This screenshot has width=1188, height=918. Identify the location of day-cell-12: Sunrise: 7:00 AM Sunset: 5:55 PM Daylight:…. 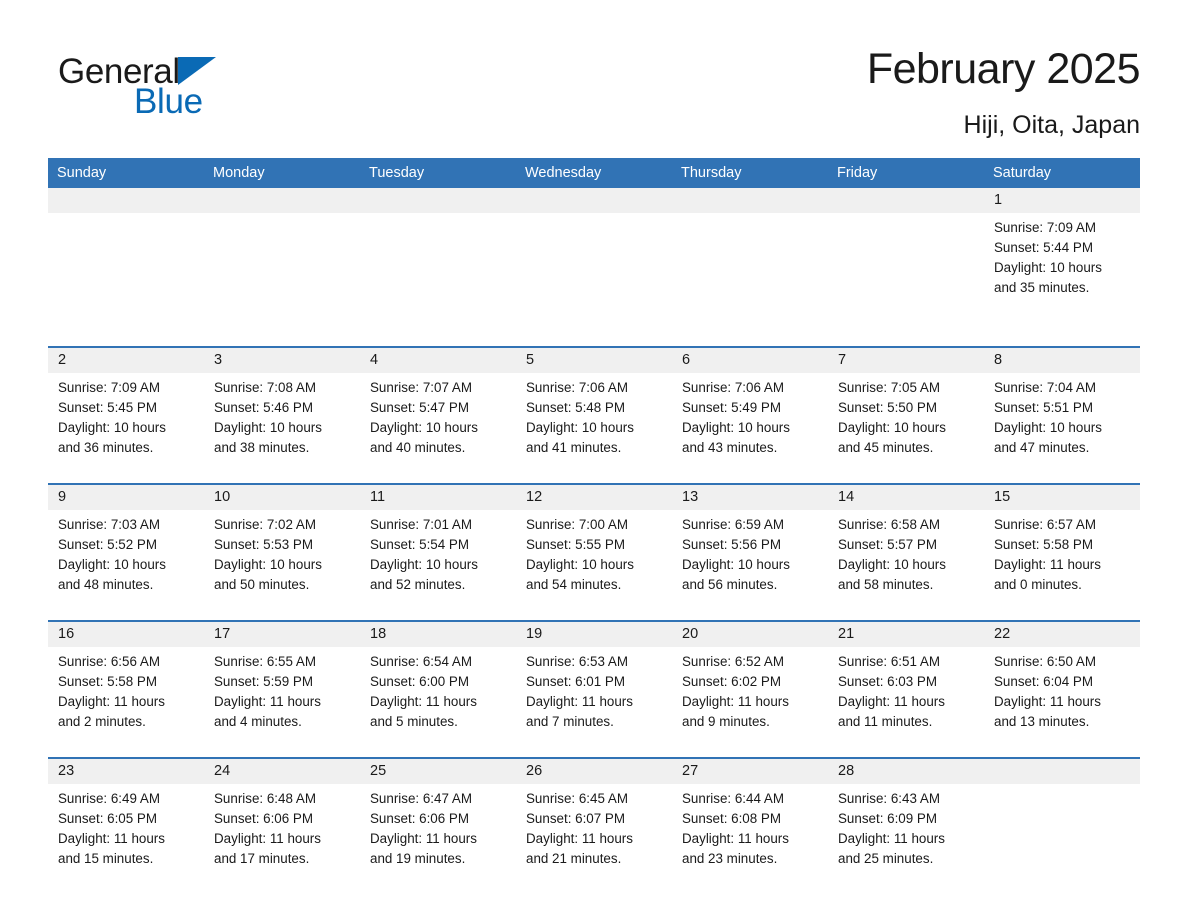
(594, 565).